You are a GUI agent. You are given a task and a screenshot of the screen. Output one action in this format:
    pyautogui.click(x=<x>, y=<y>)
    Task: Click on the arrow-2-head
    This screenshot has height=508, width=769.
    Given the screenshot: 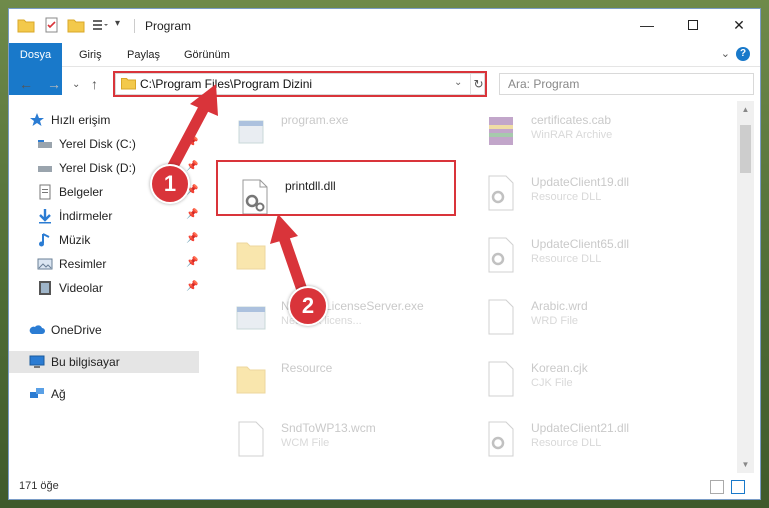 What is the action you would take?
    pyautogui.click(x=284, y=229)
    